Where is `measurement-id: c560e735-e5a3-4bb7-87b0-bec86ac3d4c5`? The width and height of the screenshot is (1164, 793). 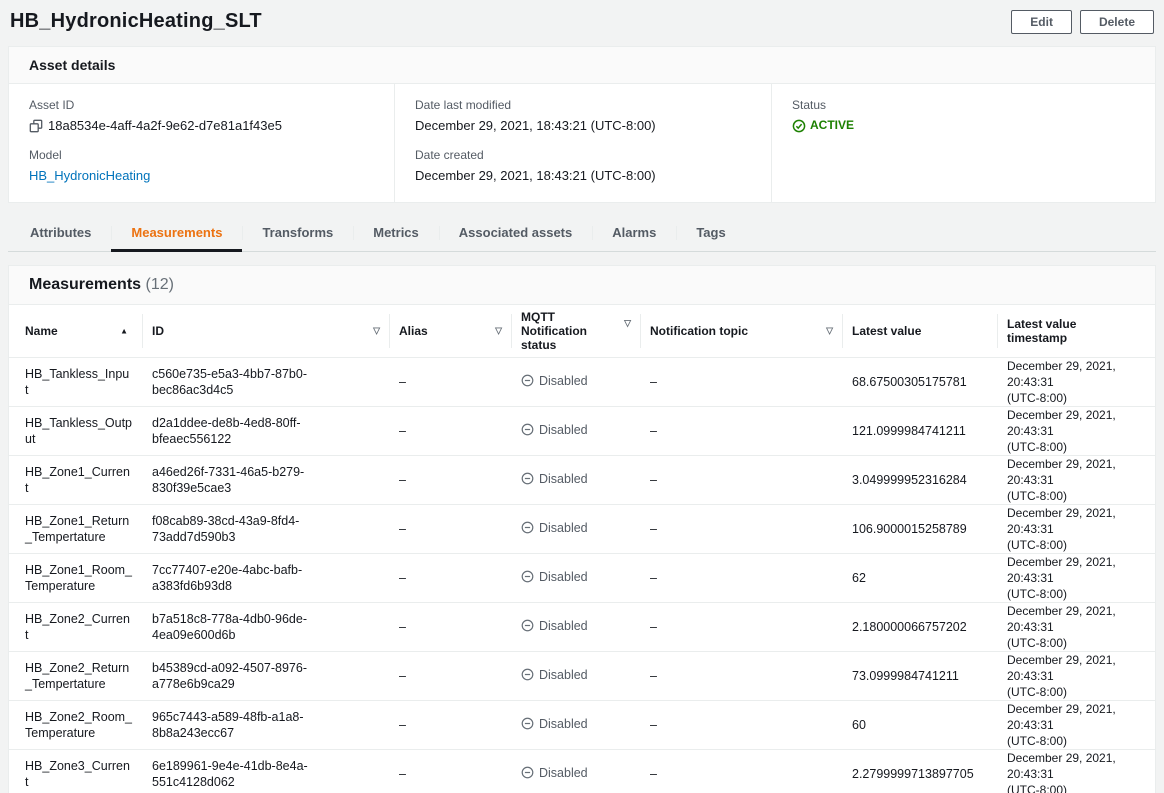 measurement-id: c560e735-e5a3-4bb7-87b0-bec86ac3d4c5 is located at coordinates (229, 382).